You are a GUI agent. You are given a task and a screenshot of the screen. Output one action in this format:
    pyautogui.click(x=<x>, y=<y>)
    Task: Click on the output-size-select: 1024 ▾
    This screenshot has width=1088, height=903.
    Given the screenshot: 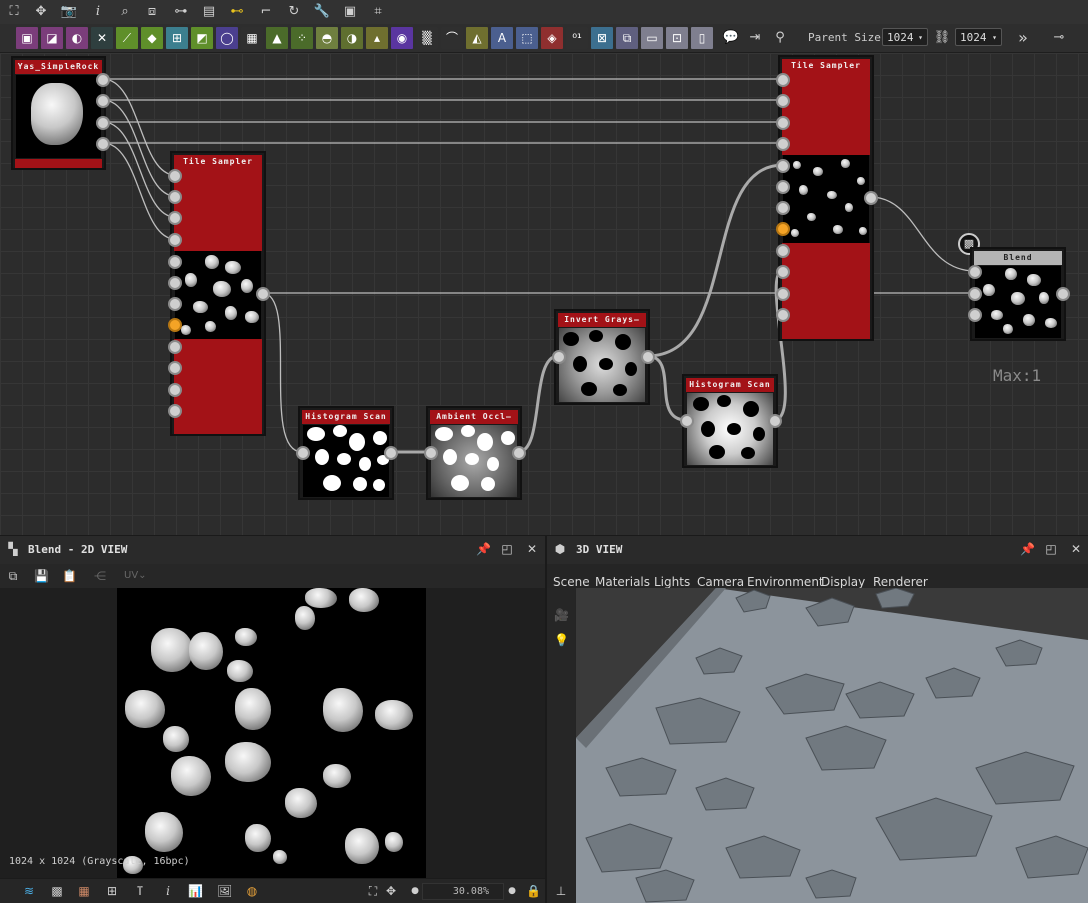 What is the action you would take?
    pyautogui.click(x=978, y=37)
    